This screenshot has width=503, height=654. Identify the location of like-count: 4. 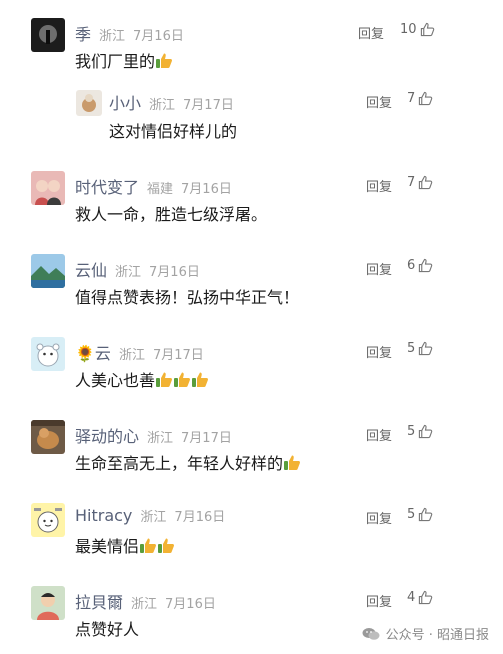
(411, 597).